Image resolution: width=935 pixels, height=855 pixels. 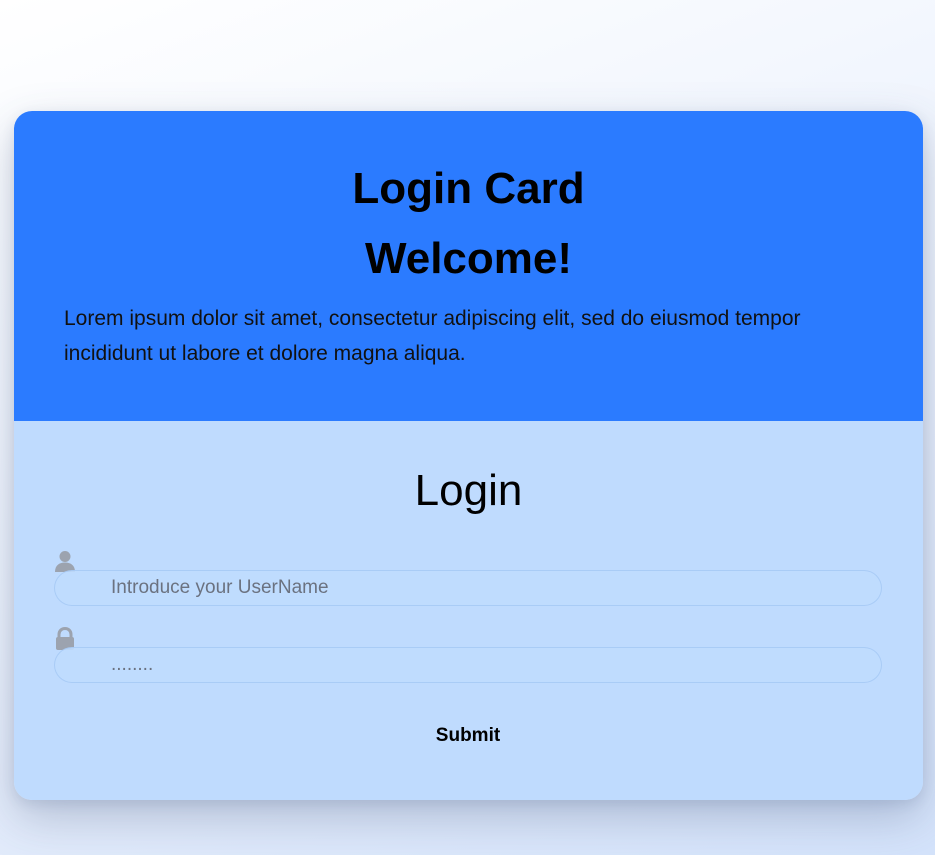 I want to click on login-heading: Login, so click(x=468, y=490).